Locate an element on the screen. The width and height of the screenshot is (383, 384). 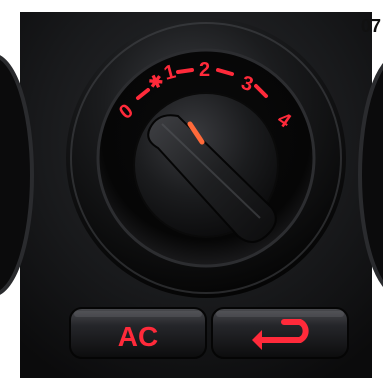
scale-label-2: 2 is located at coordinates (204, 70).